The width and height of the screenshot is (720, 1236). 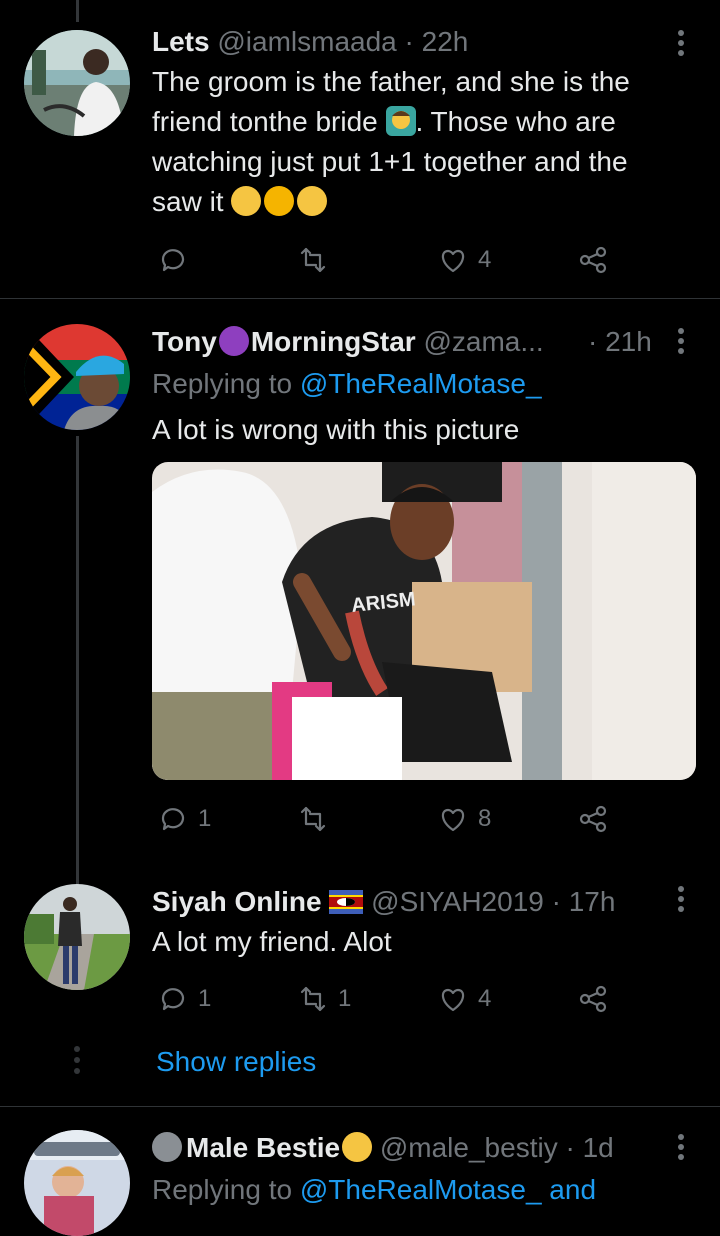 I want to click on tweet-header: Male Bestie @male_bestiy · 1d, so click(x=383, y=1148).